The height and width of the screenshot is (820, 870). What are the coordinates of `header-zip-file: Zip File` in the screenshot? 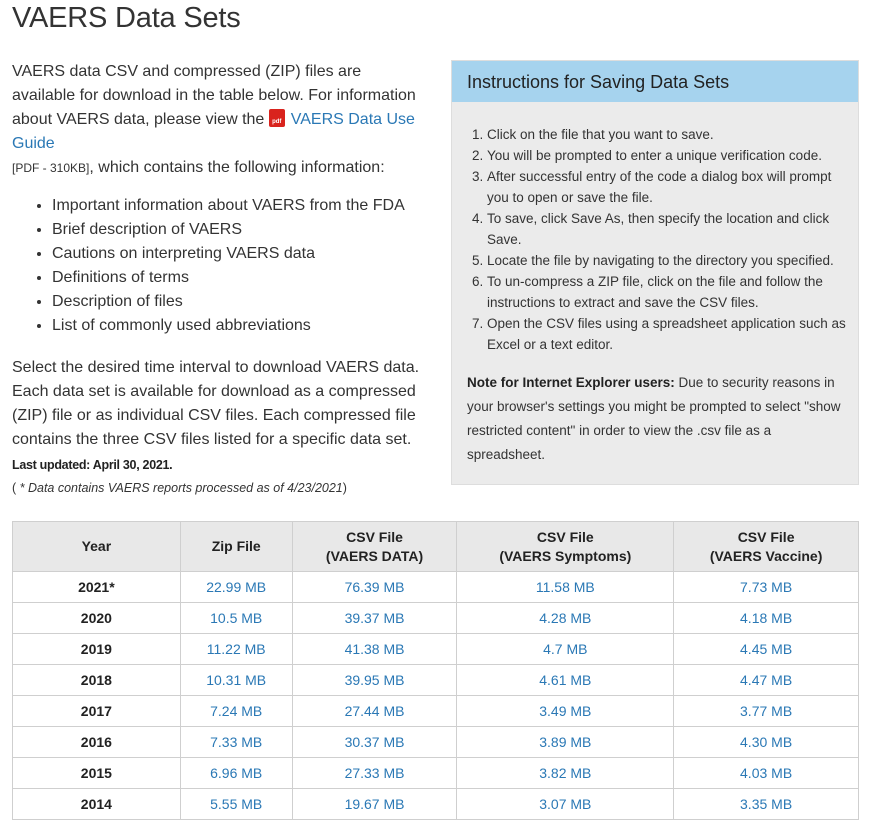 It's located at (236, 546).